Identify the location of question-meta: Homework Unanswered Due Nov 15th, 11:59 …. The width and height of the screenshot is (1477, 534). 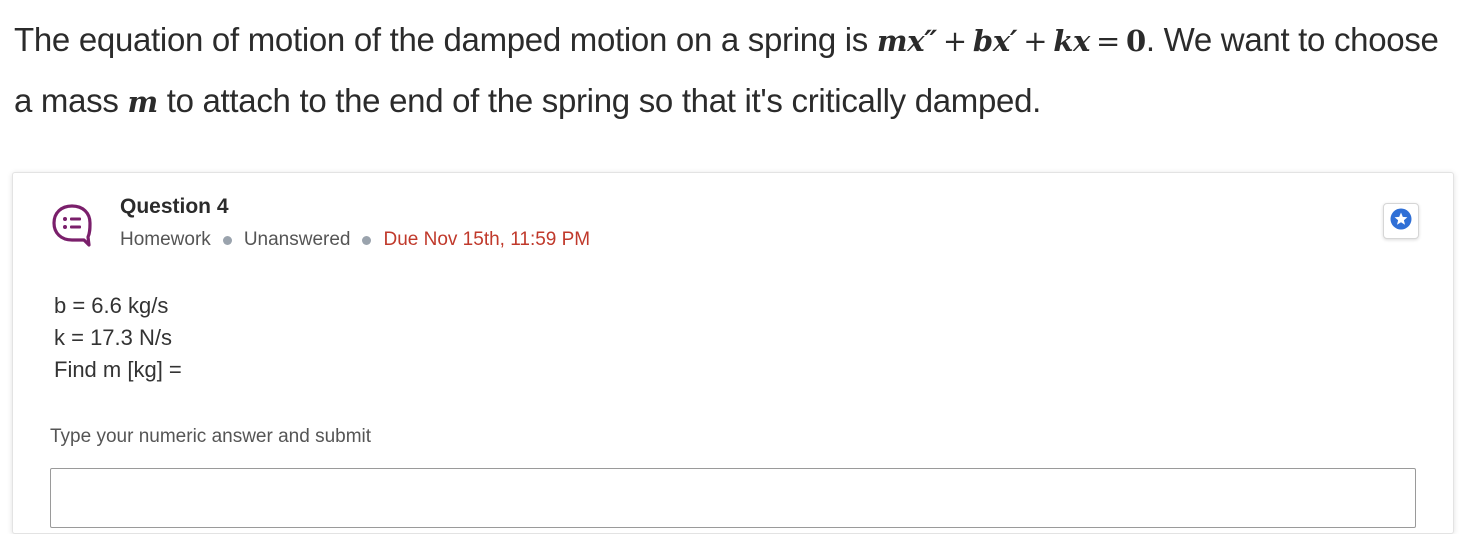
(355, 240).